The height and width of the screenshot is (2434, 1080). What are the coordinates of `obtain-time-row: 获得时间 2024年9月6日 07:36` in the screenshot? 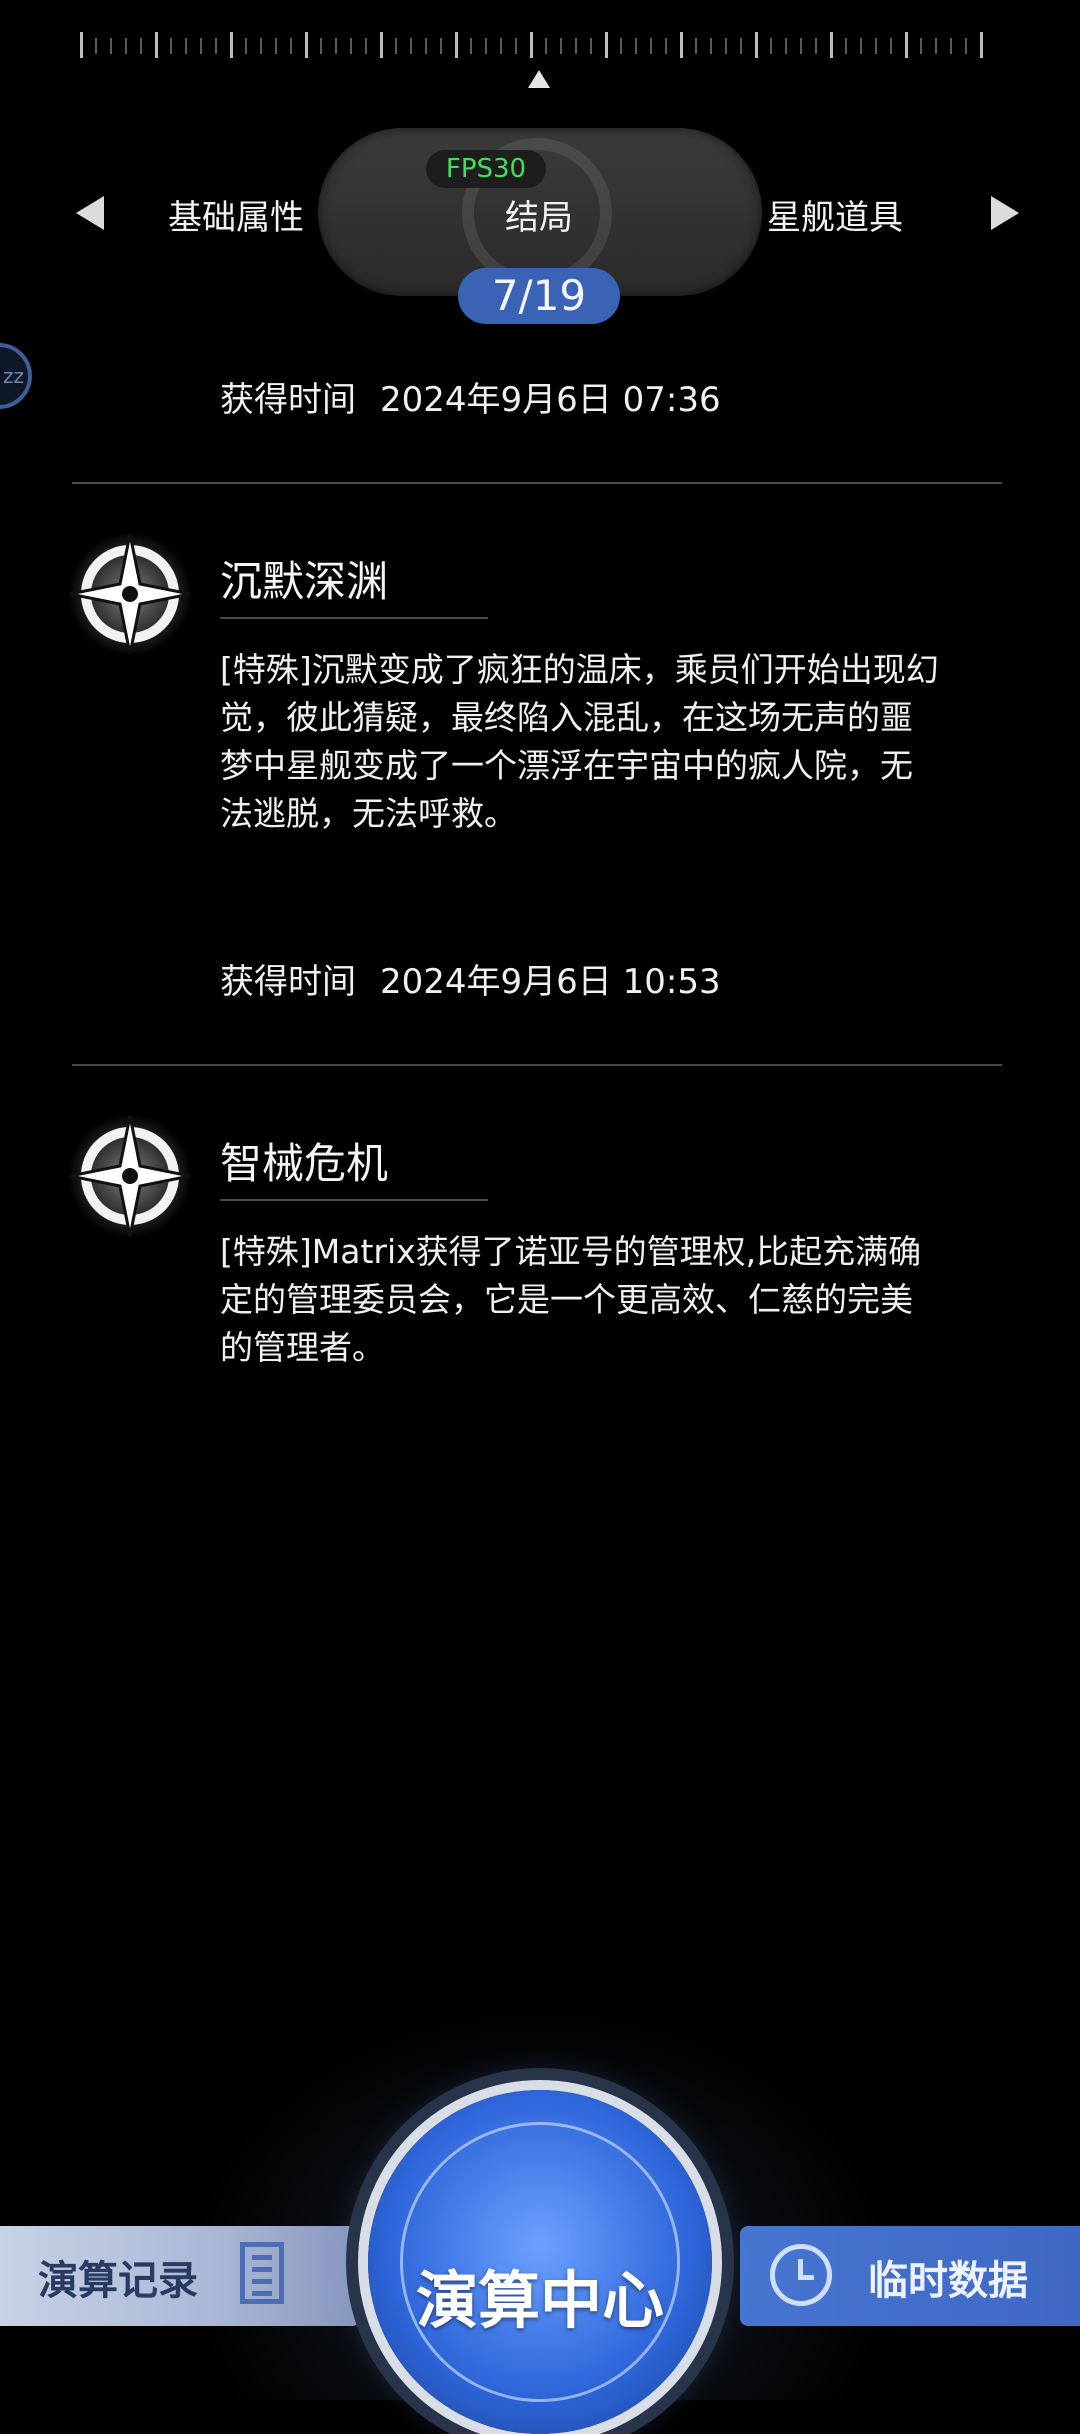 It's located at (470, 396).